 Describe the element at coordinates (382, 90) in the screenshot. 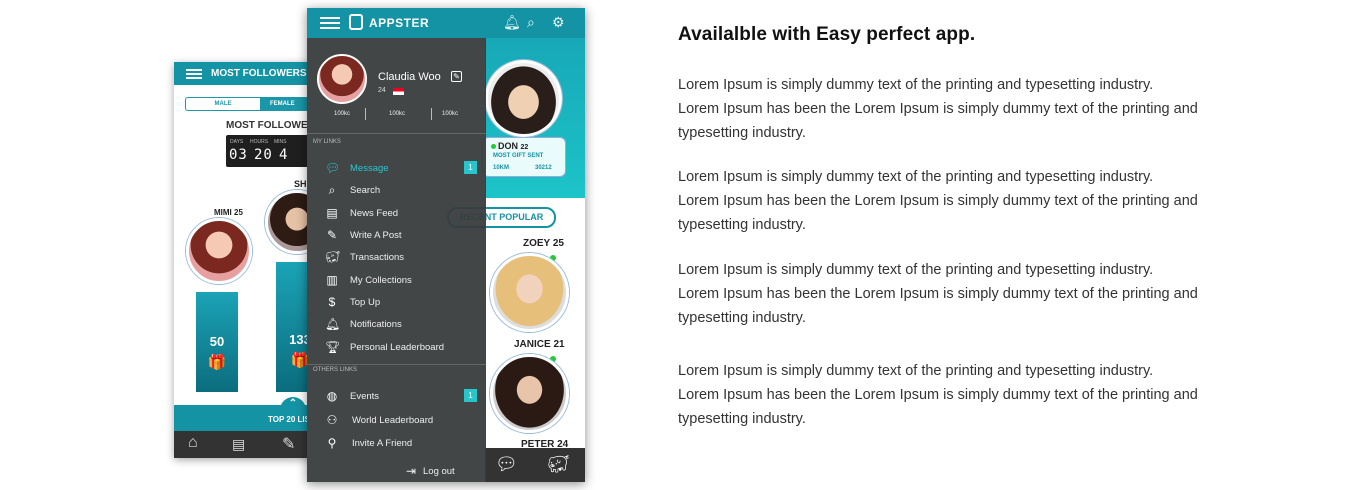

I see `profile-age: 24` at that location.